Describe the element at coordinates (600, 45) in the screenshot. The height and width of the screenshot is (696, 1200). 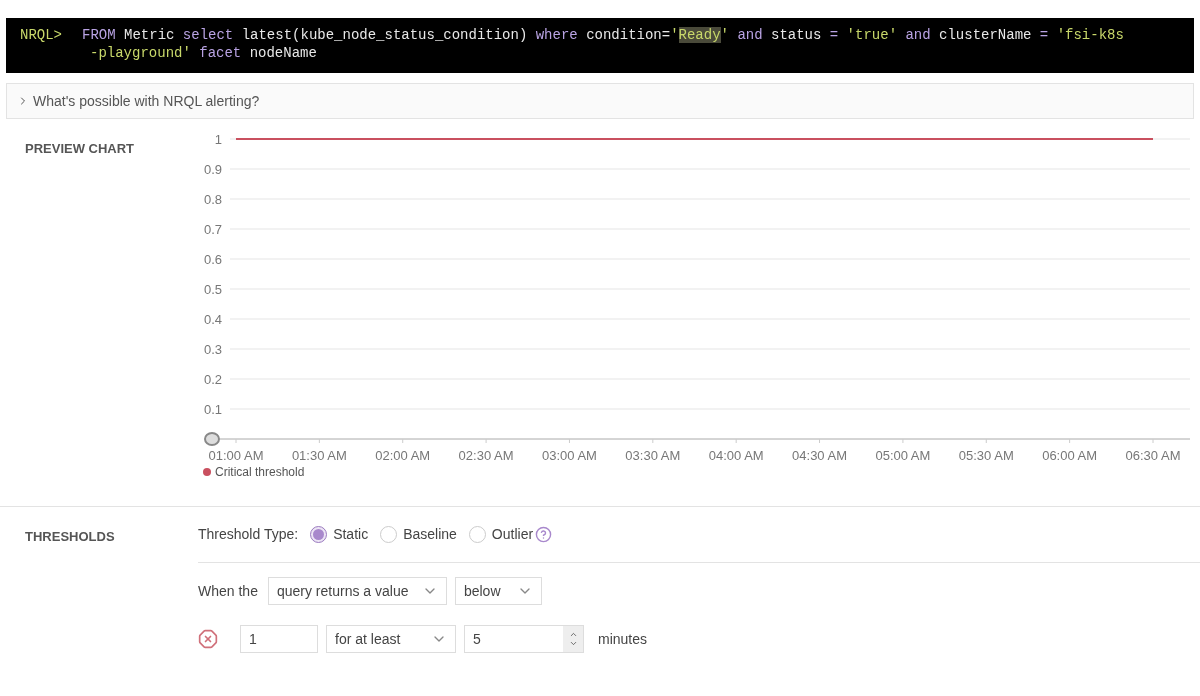
I see `query-editor: NRQL> FROM Metric select latest(kube_node_status_condition) where condition='Ready' and status = 'true' and clusterName = 'fsi-k8s -playground' facet nodeName` at that location.